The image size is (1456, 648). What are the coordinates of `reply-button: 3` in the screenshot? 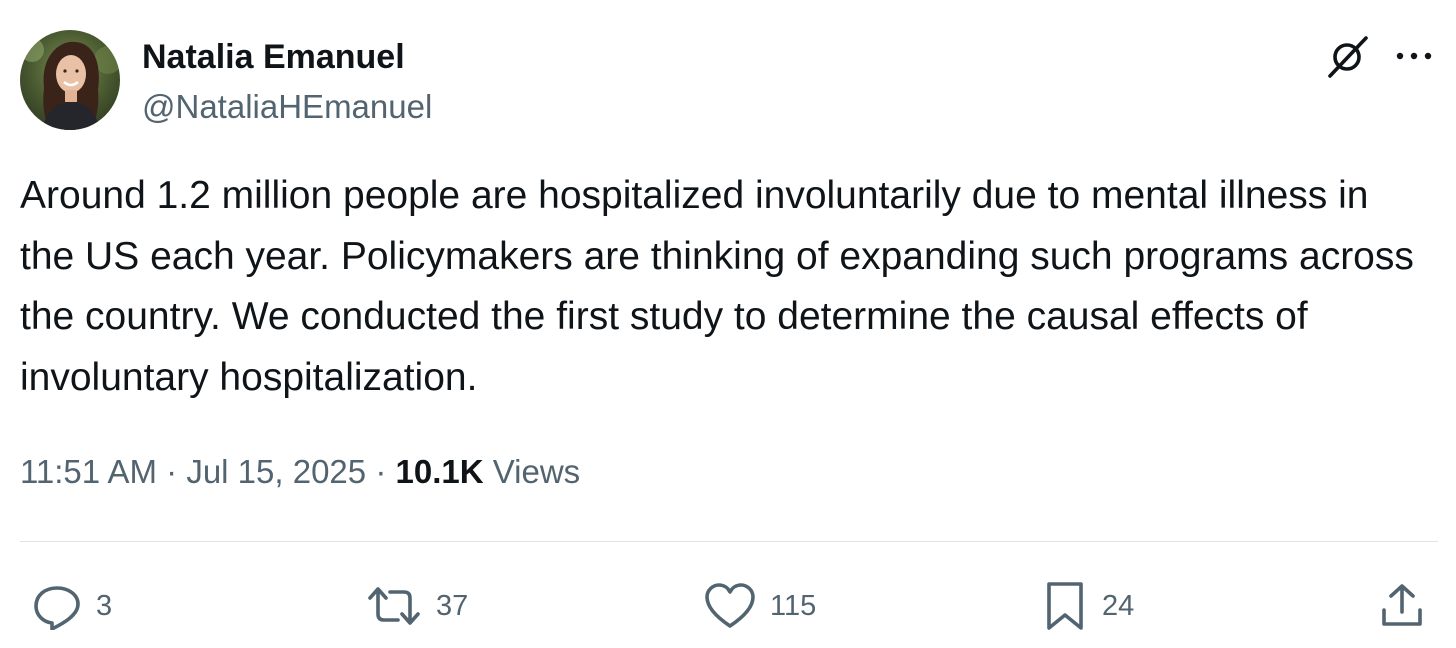 It's located at (71, 606).